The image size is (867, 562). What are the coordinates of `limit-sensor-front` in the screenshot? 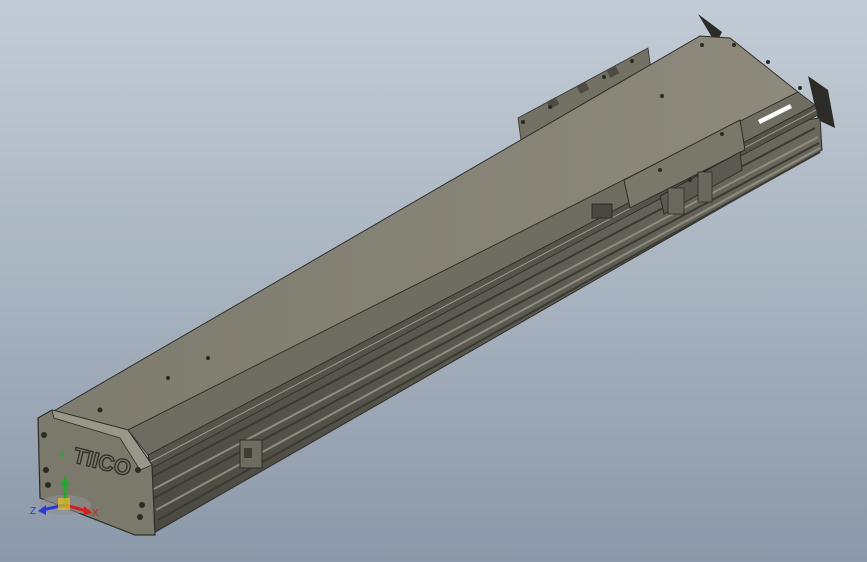 It's located at (251, 454).